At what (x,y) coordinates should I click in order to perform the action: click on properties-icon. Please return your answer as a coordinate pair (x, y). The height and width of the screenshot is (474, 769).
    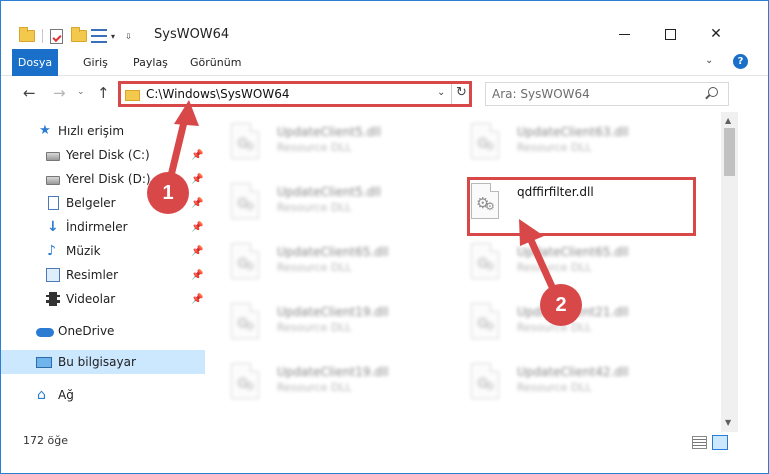
    Looking at the image, I should click on (56, 36).